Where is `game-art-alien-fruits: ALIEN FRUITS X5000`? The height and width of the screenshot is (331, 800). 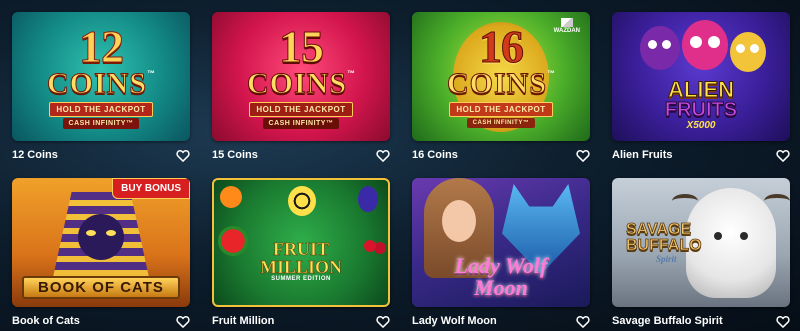 game-art-alien-fruits: ALIEN FRUITS X5000 is located at coordinates (701, 76).